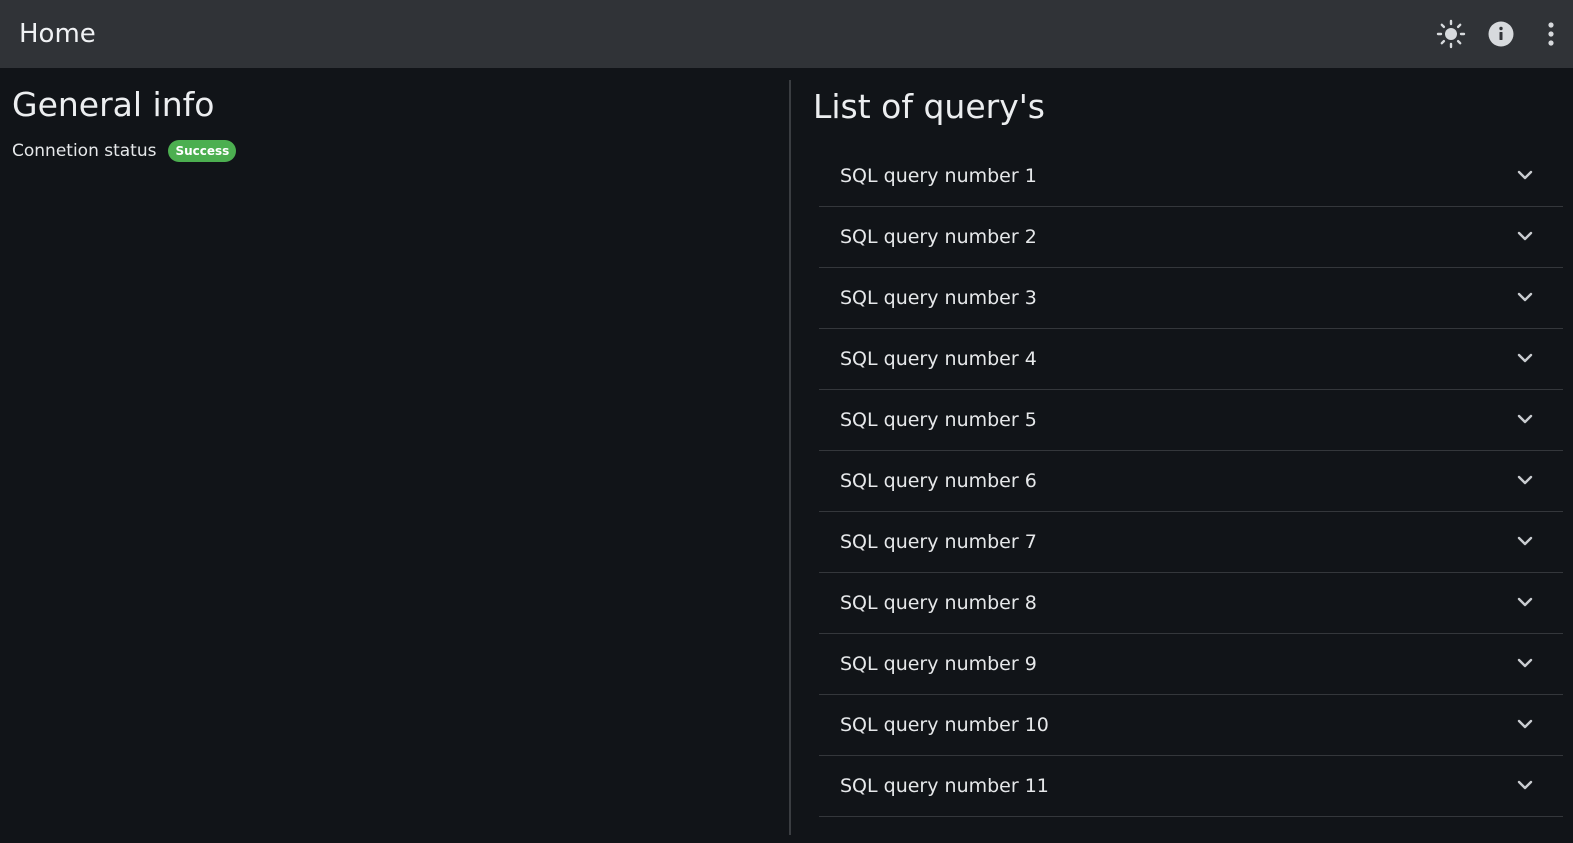 The height and width of the screenshot is (843, 1573). I want to click on query-item: SQL query number 8, so click(1191, 603).